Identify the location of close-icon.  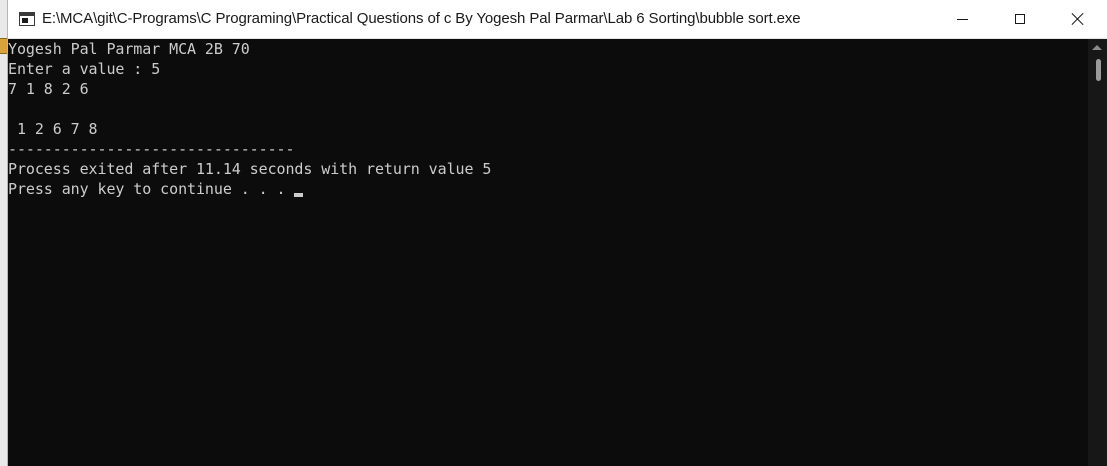
(1078, 19).